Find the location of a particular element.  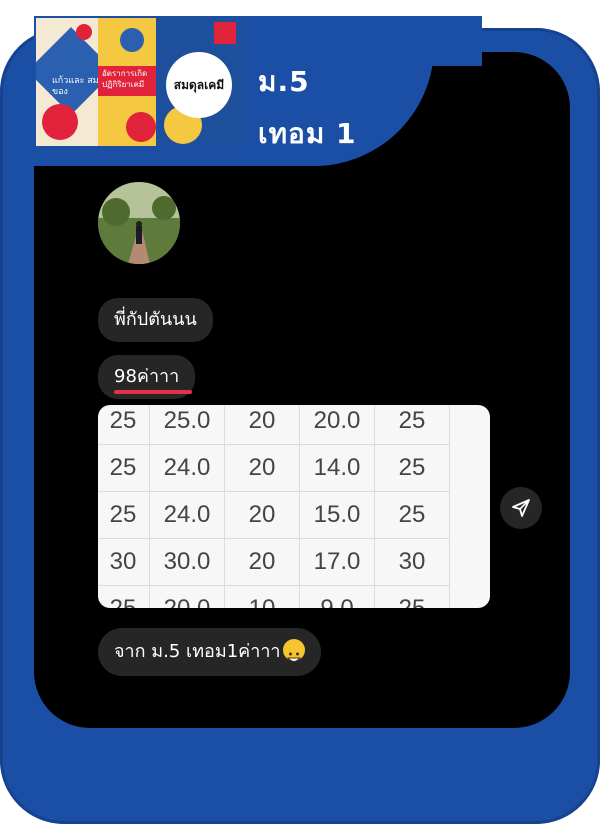

table-row: 25 24.0 20 14.0 25 is located at coordinates (274, 468).